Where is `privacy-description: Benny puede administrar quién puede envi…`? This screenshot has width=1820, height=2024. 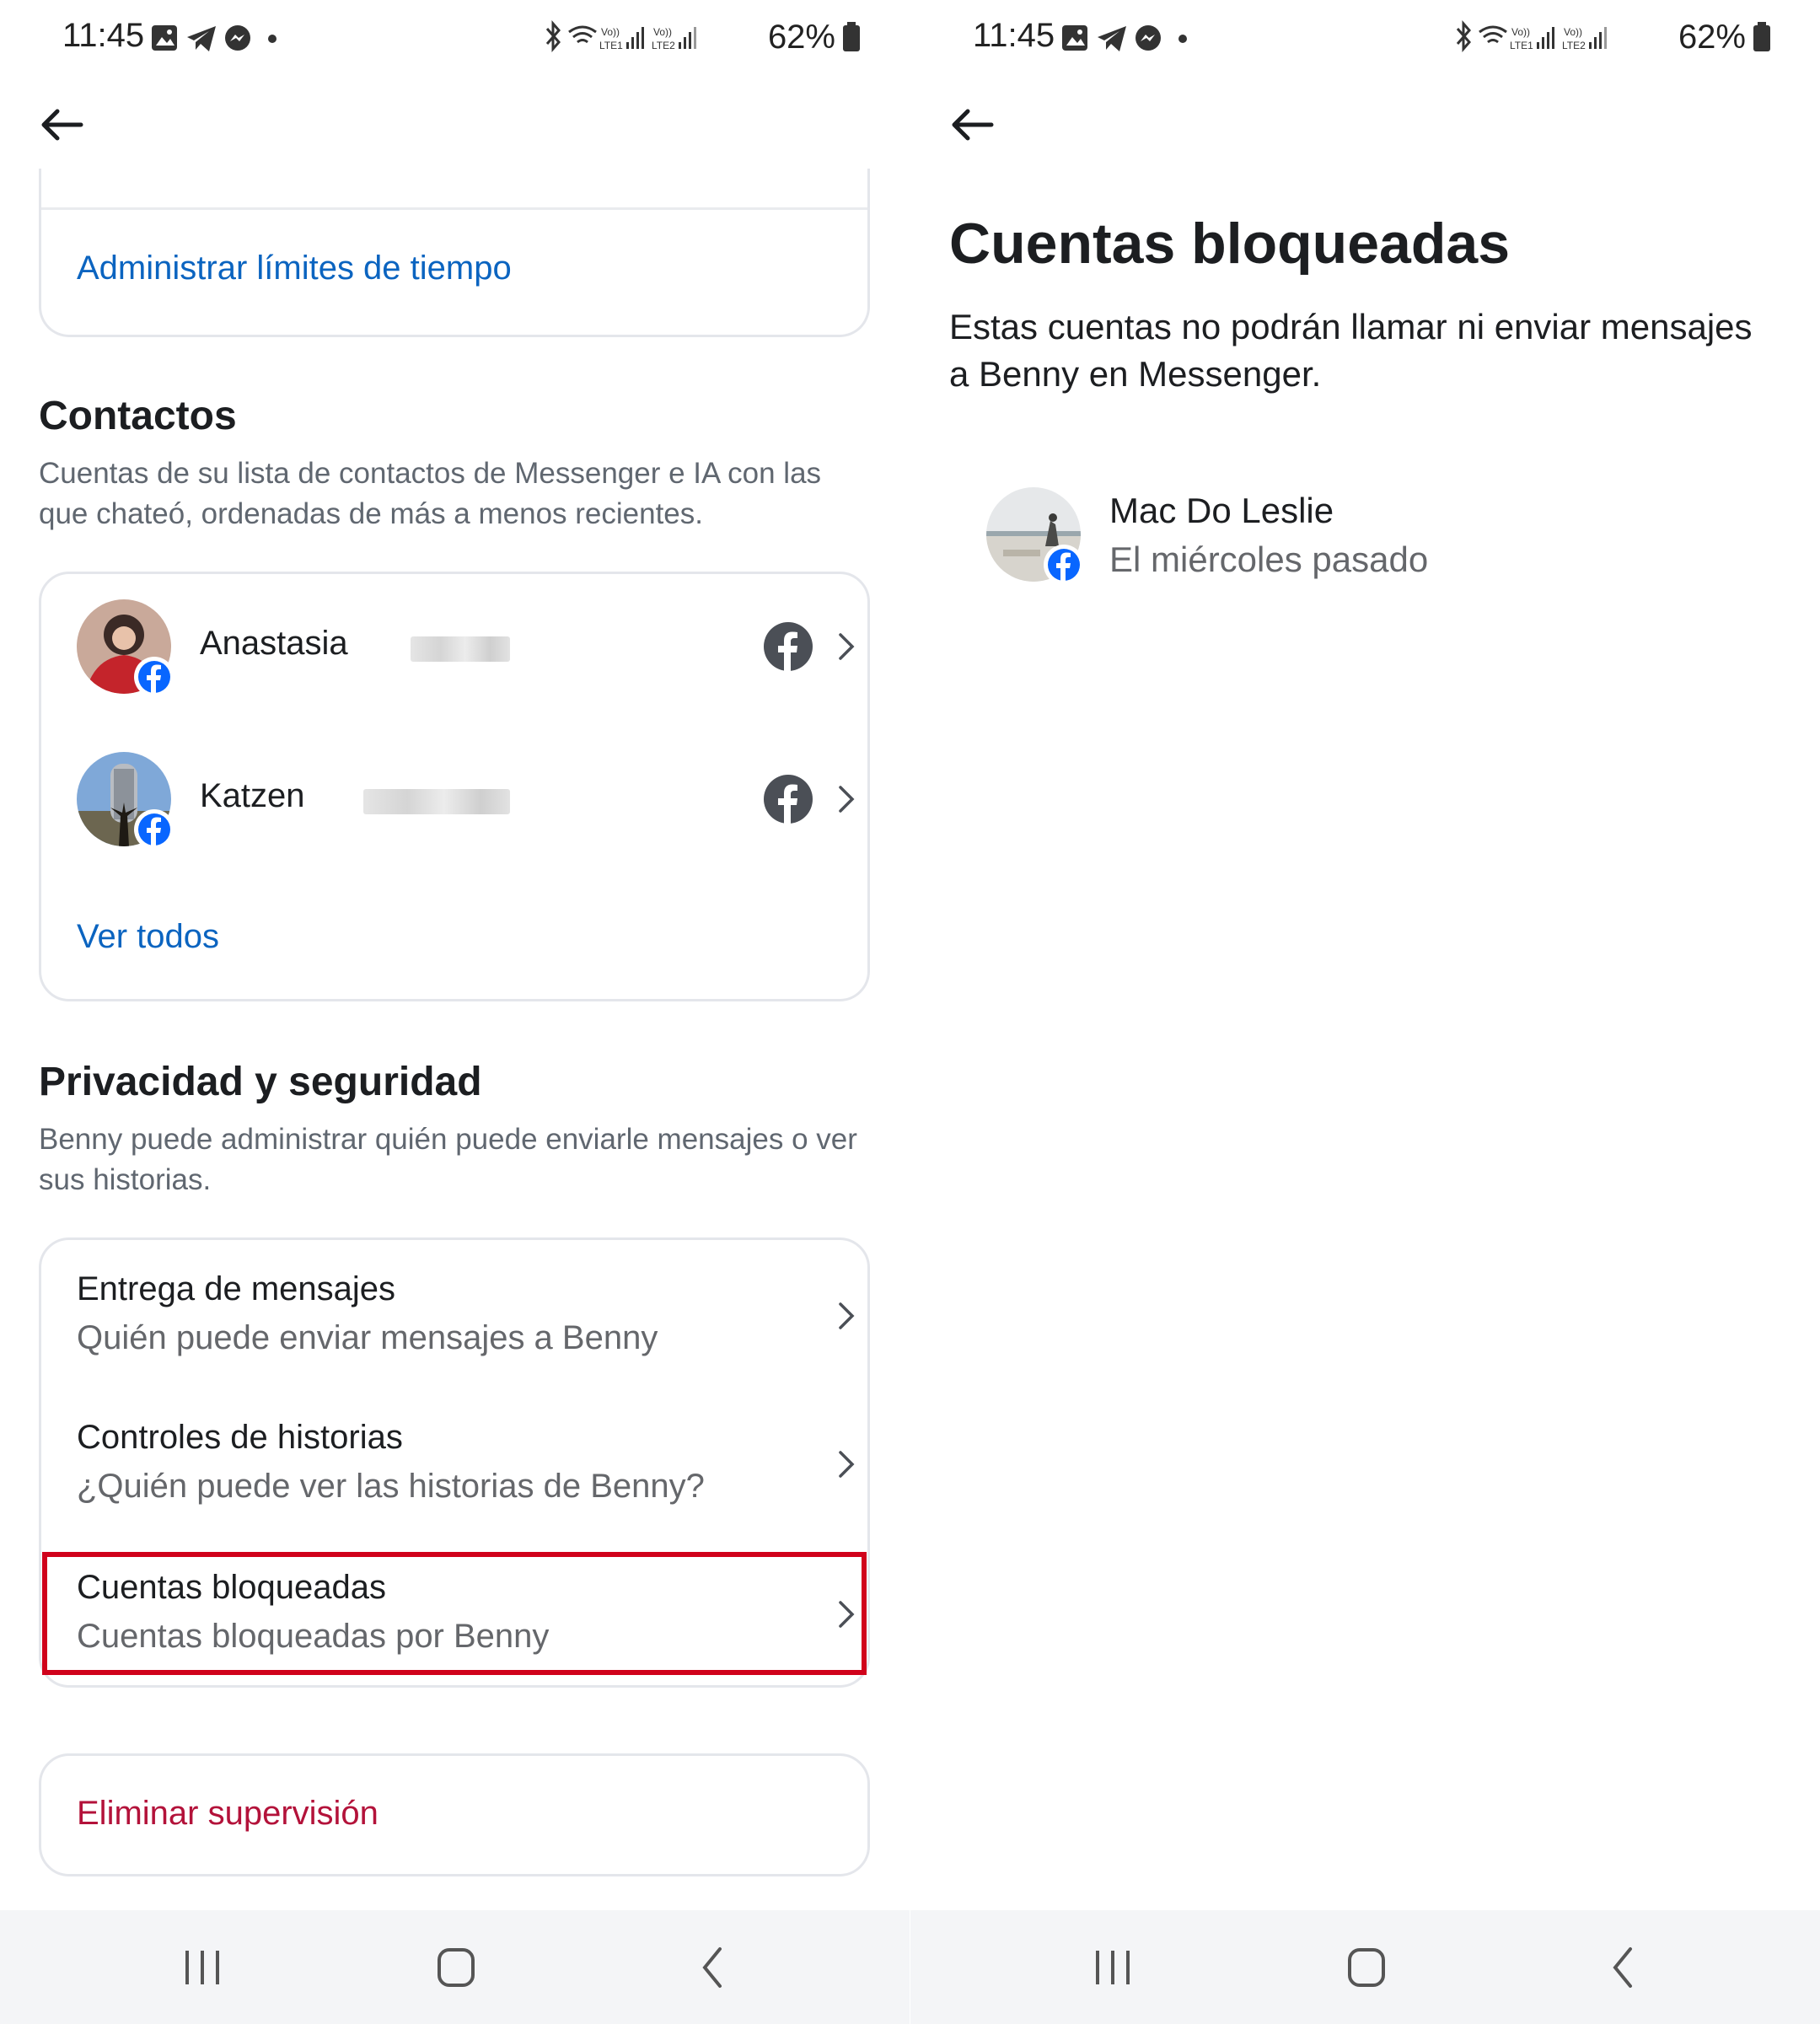 privacy-description: Benny puede administrar quién puede envi… is located at coordinates (448, 1160).